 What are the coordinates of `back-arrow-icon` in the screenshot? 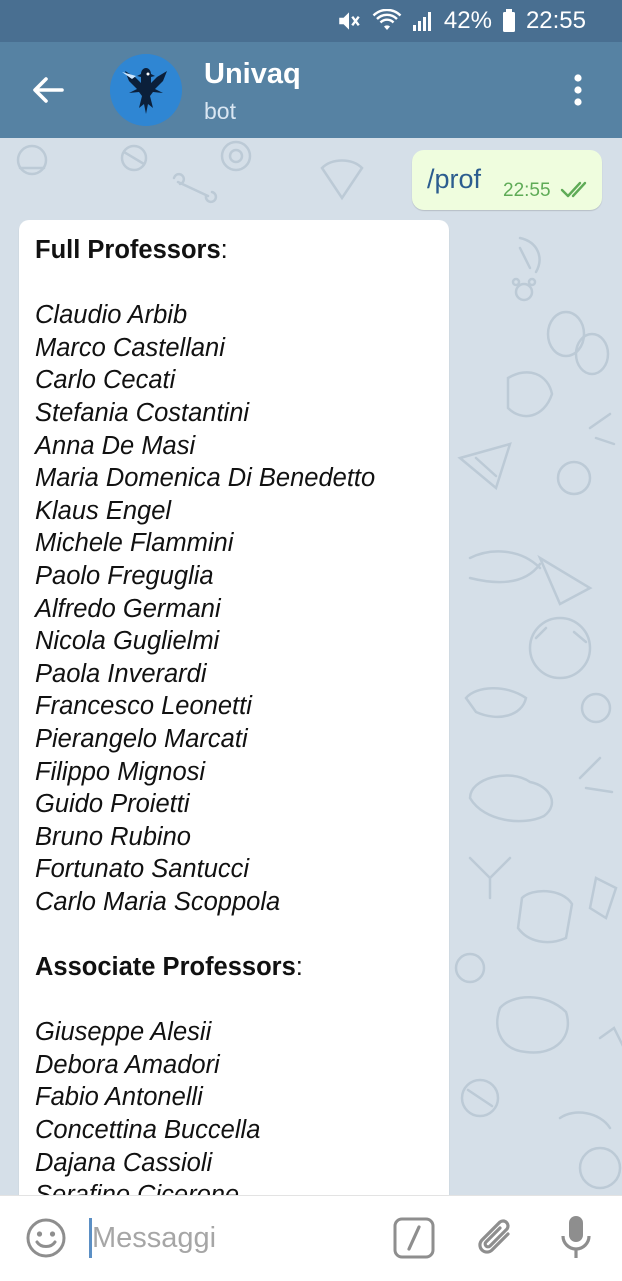 It's located at (48, 90).